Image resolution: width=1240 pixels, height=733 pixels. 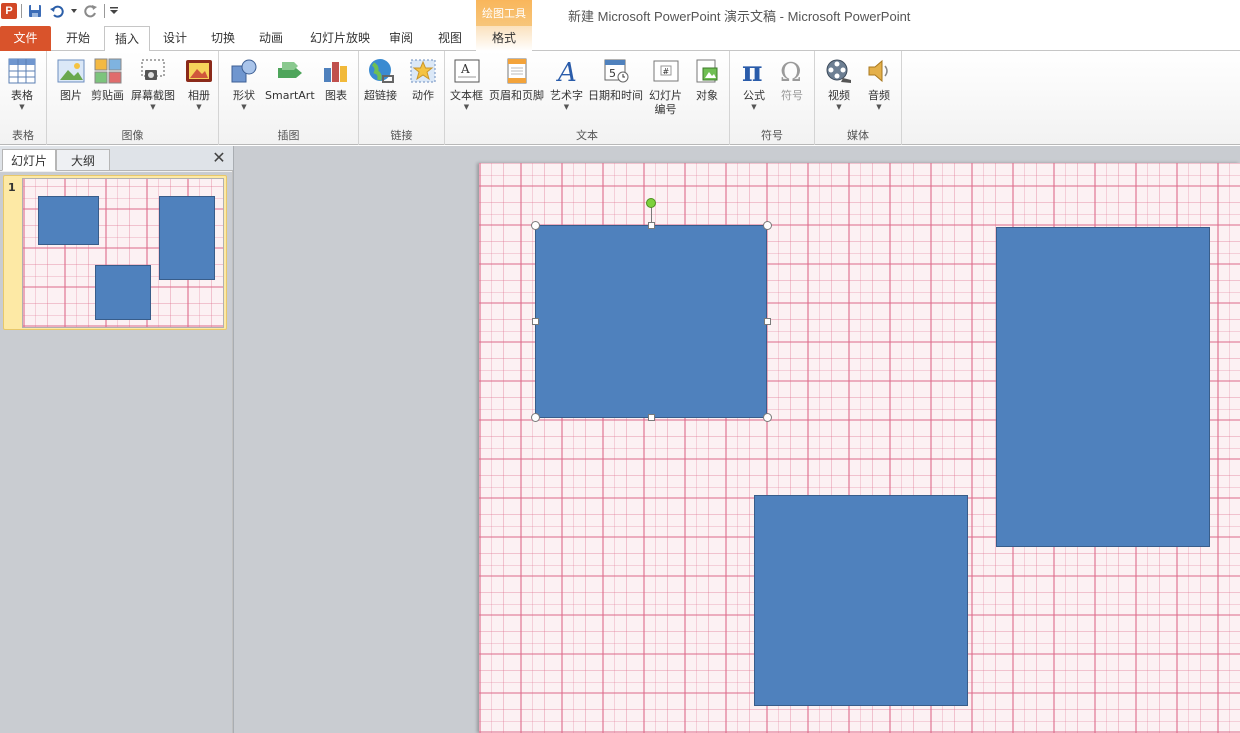 I want to click on object-icon, so click(x=707, y=71).